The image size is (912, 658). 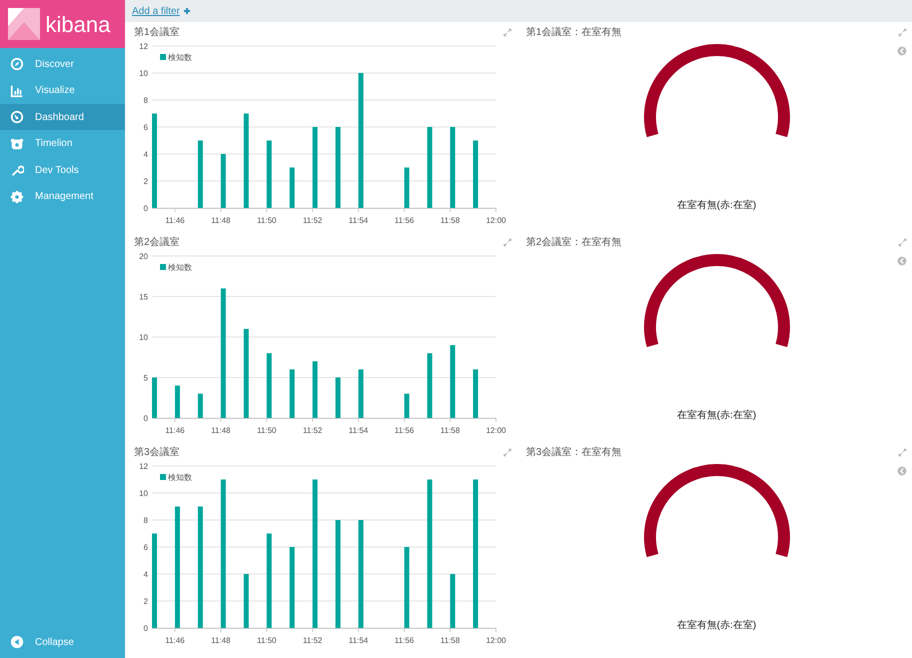 What do you see at coordinates (574, 33) in the screenshot?
I see `panel-title: 第1会議室：在室有無` at bounding box center [574, 33].